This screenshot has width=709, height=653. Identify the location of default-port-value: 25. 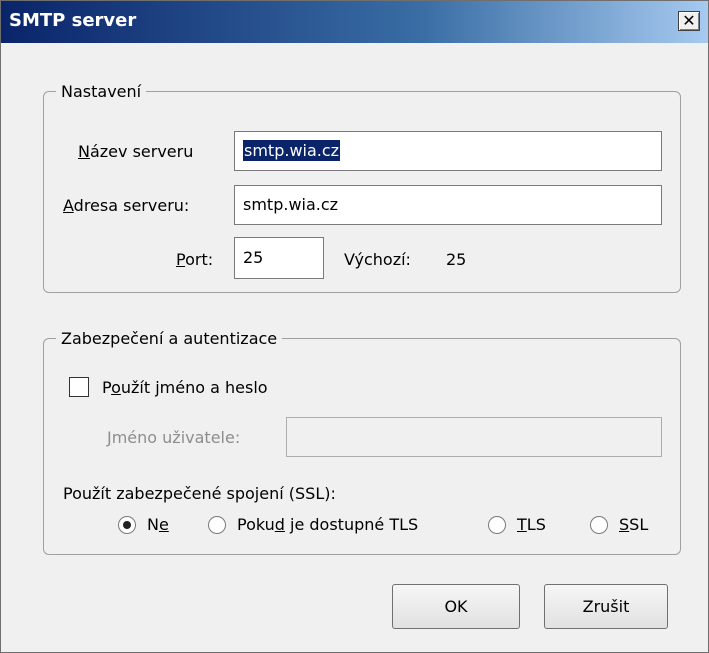
(456, 259).